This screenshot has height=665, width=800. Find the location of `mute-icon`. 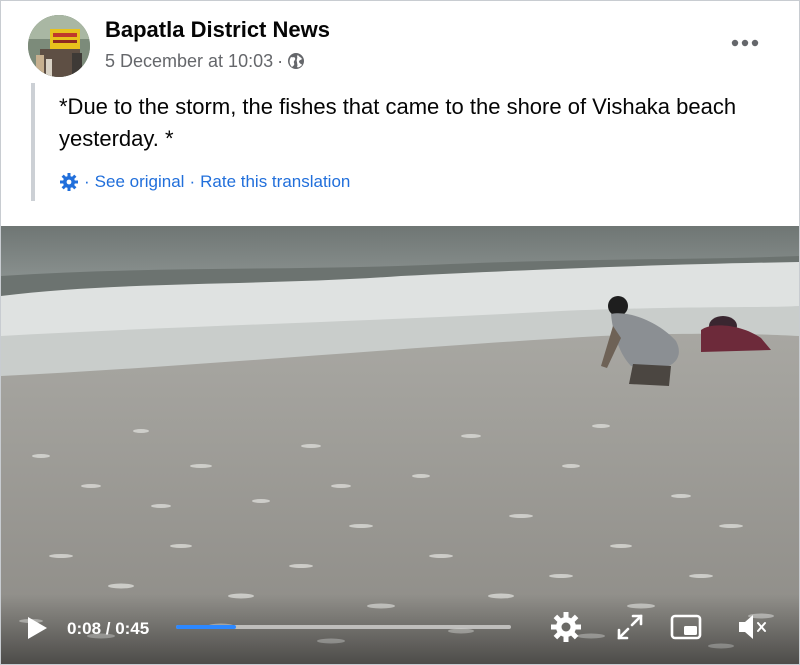

mute-icon is located at coordinates (752, 627).